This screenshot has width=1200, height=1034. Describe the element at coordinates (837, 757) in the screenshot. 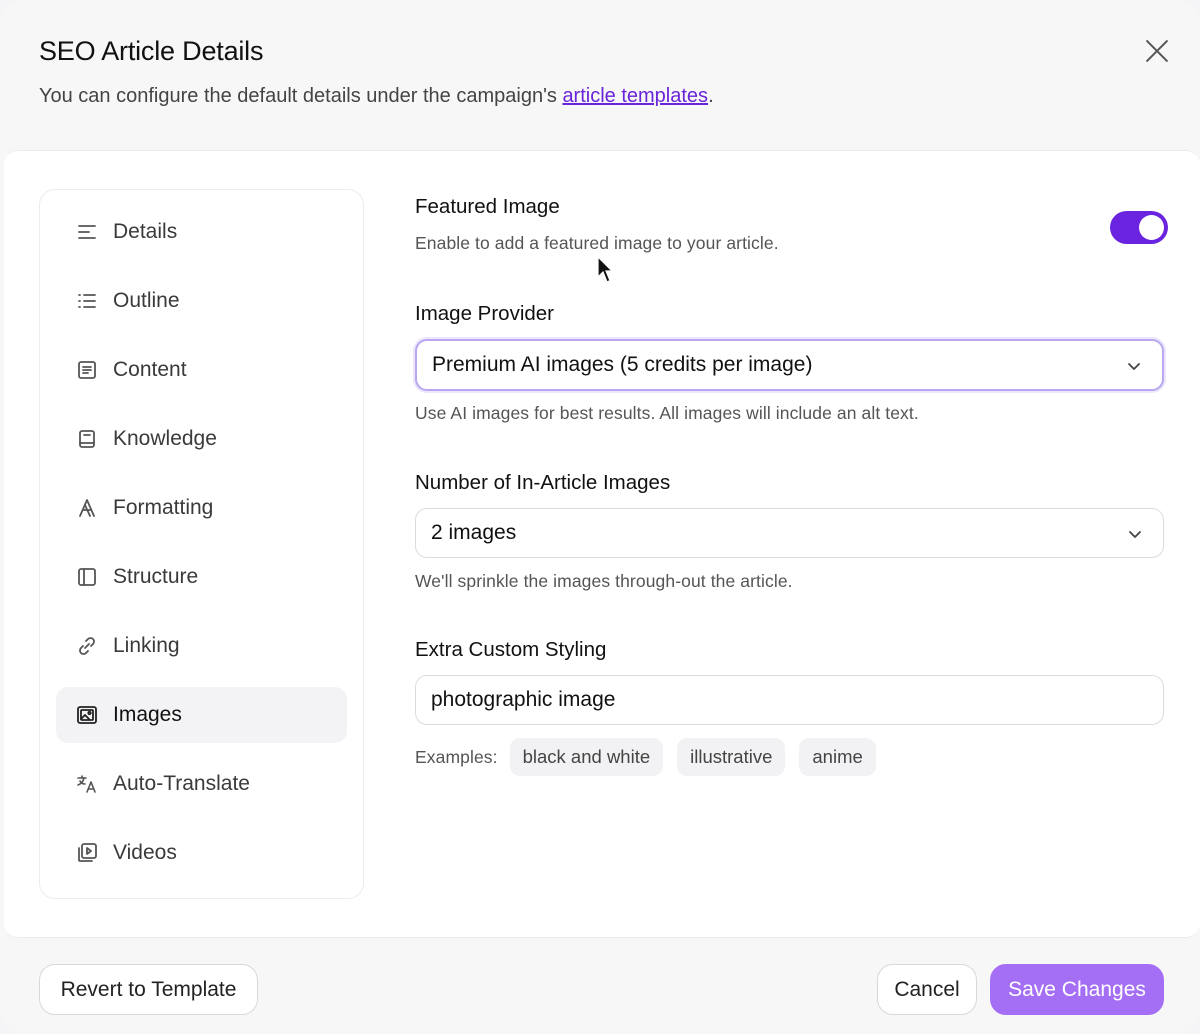

I see `example-chip-anime: anime` at that location.